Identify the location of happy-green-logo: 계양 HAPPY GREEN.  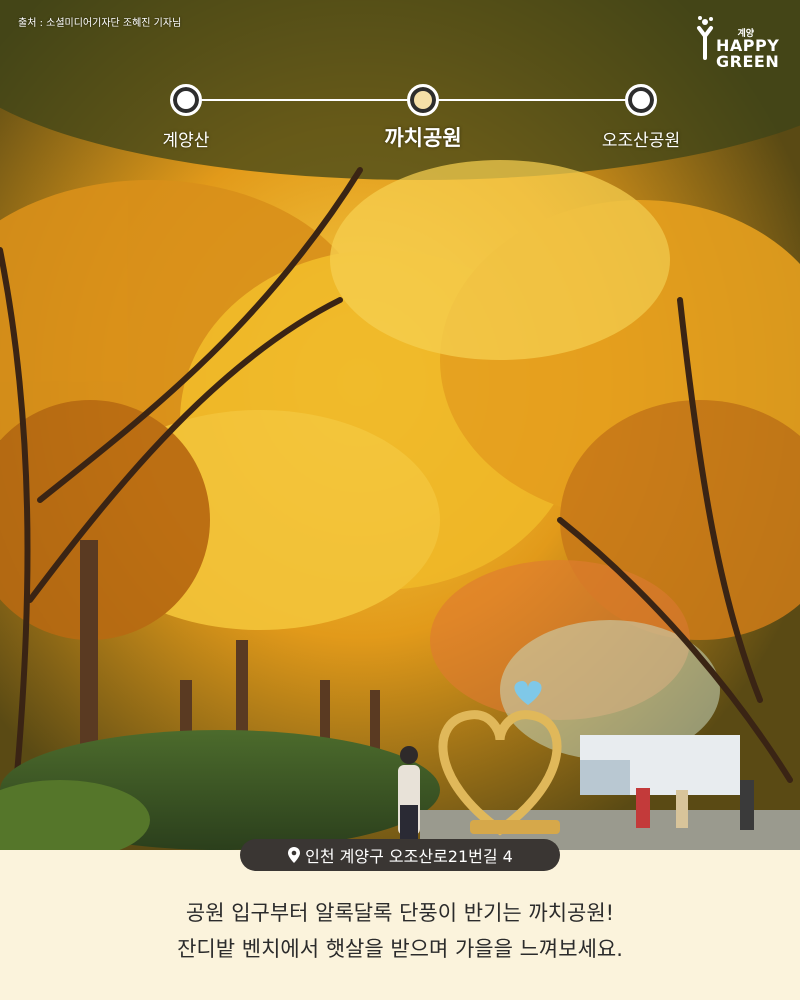
(738, 42).